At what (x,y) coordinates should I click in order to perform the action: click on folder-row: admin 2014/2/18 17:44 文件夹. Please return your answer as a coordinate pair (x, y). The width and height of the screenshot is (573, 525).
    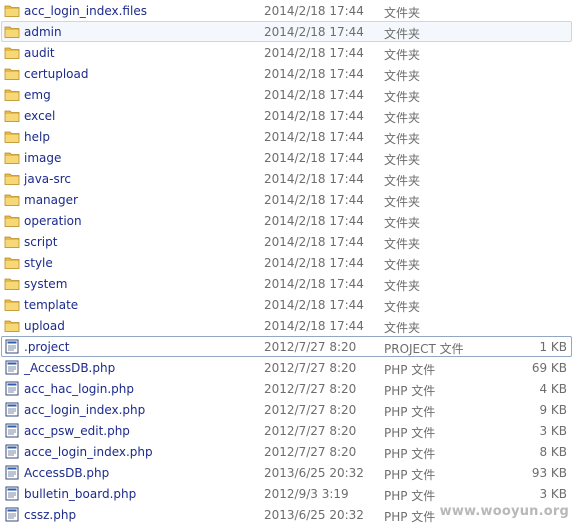
    Looking at the image, I should click on (286, 31).